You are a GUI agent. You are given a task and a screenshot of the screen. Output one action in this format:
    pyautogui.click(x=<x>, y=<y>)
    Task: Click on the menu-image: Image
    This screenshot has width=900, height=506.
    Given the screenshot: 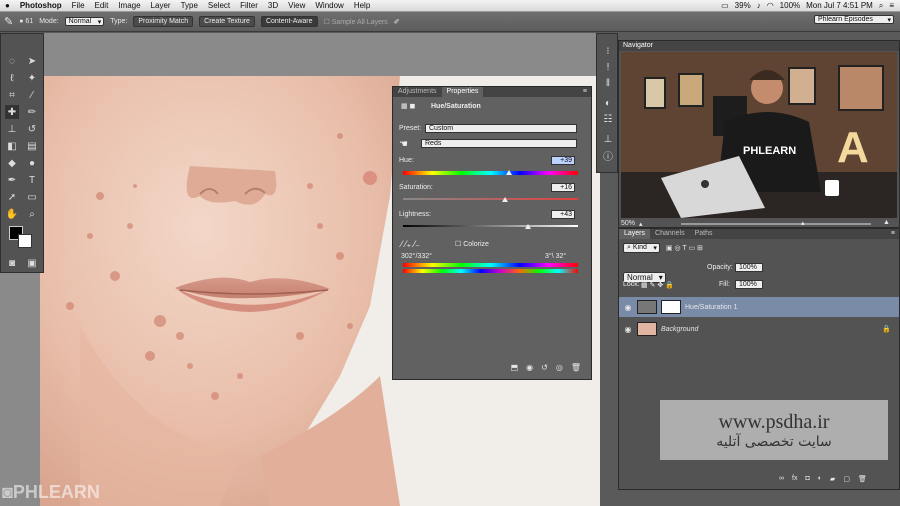 What is the action you would take?
    pyautogui.click(x=129, y=5)
    